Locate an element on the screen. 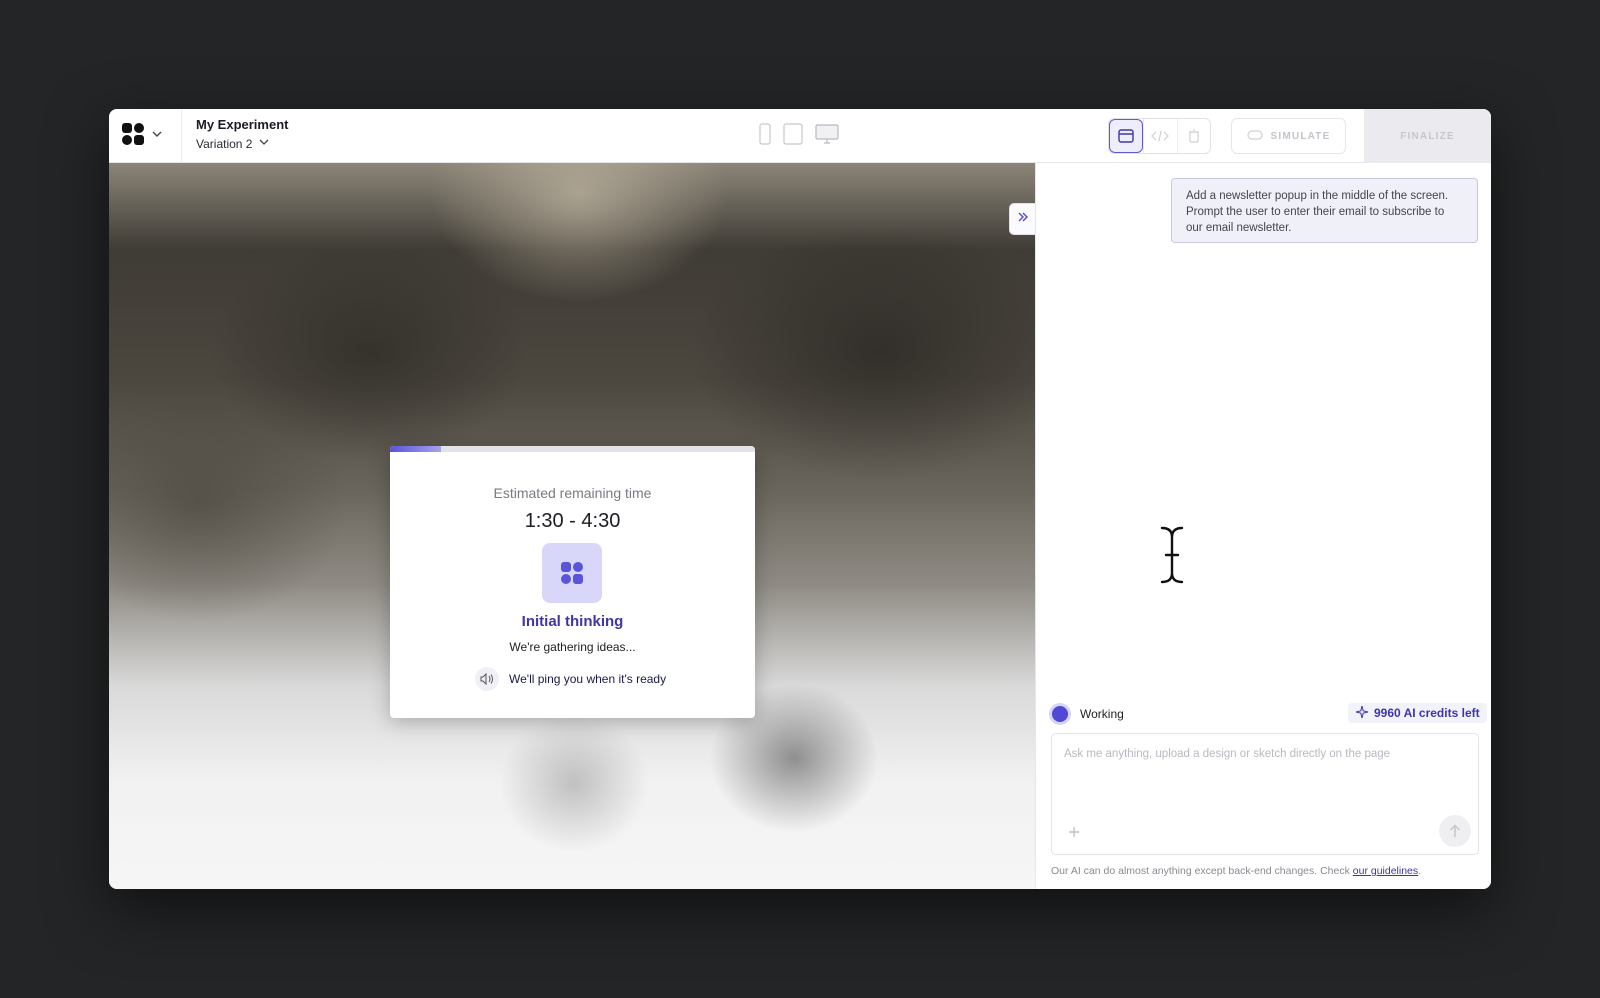 The width and height of the screenshot is (1600, 998). estimate-label: Estimated remaining time is located at coordinates (572, 493).